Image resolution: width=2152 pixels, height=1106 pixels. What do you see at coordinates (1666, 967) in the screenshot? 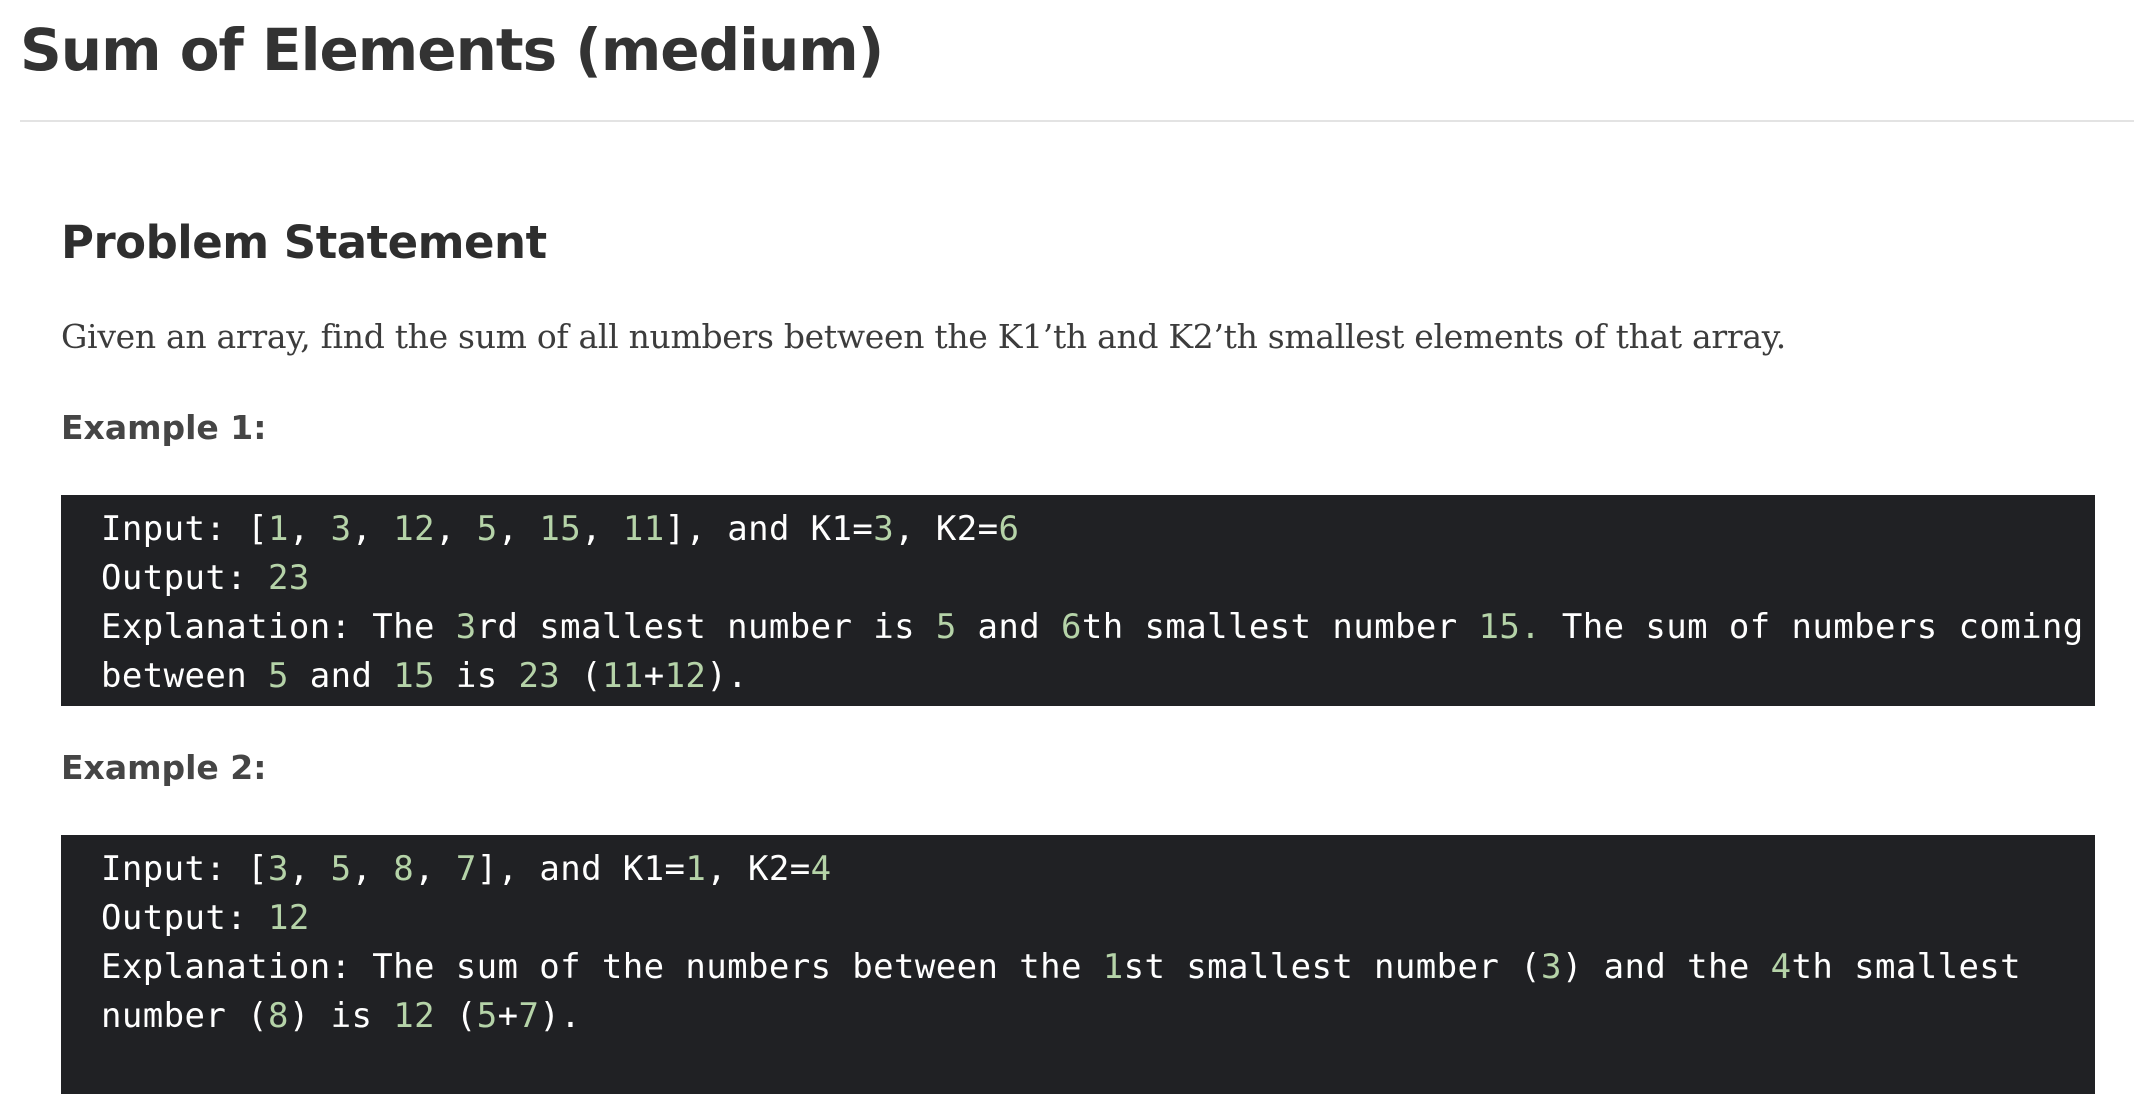
I see `code-text-token: ) and the` at bounding box center [1666, 967].